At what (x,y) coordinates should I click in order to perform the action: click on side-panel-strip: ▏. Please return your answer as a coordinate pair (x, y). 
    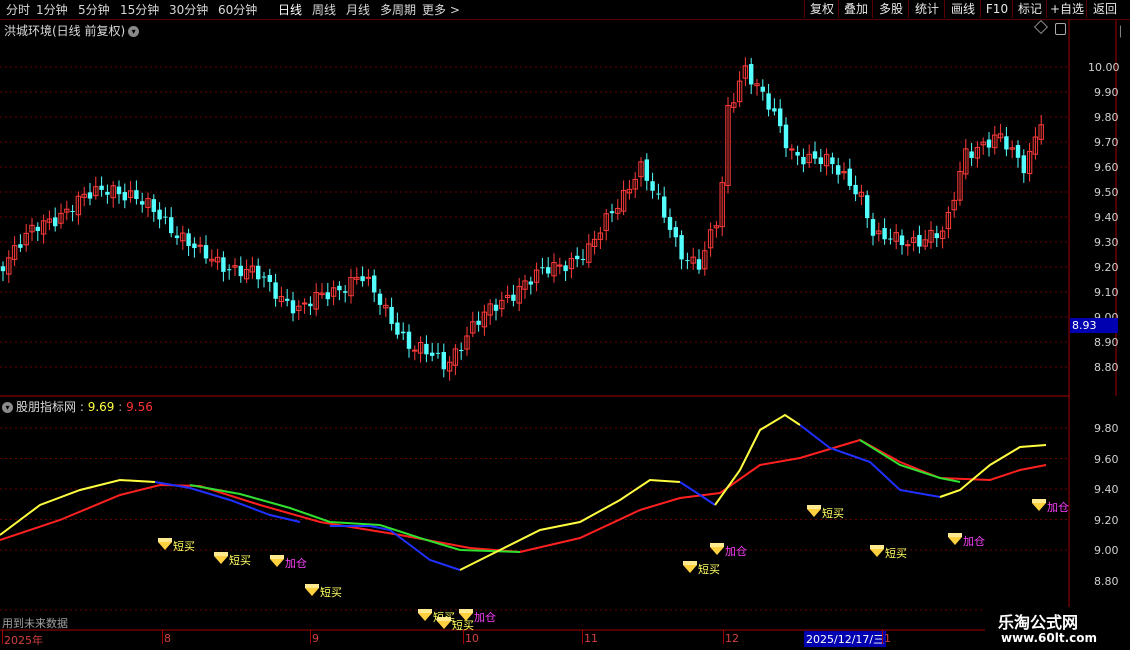
    Looking at the image, I should click on (1124, 32).